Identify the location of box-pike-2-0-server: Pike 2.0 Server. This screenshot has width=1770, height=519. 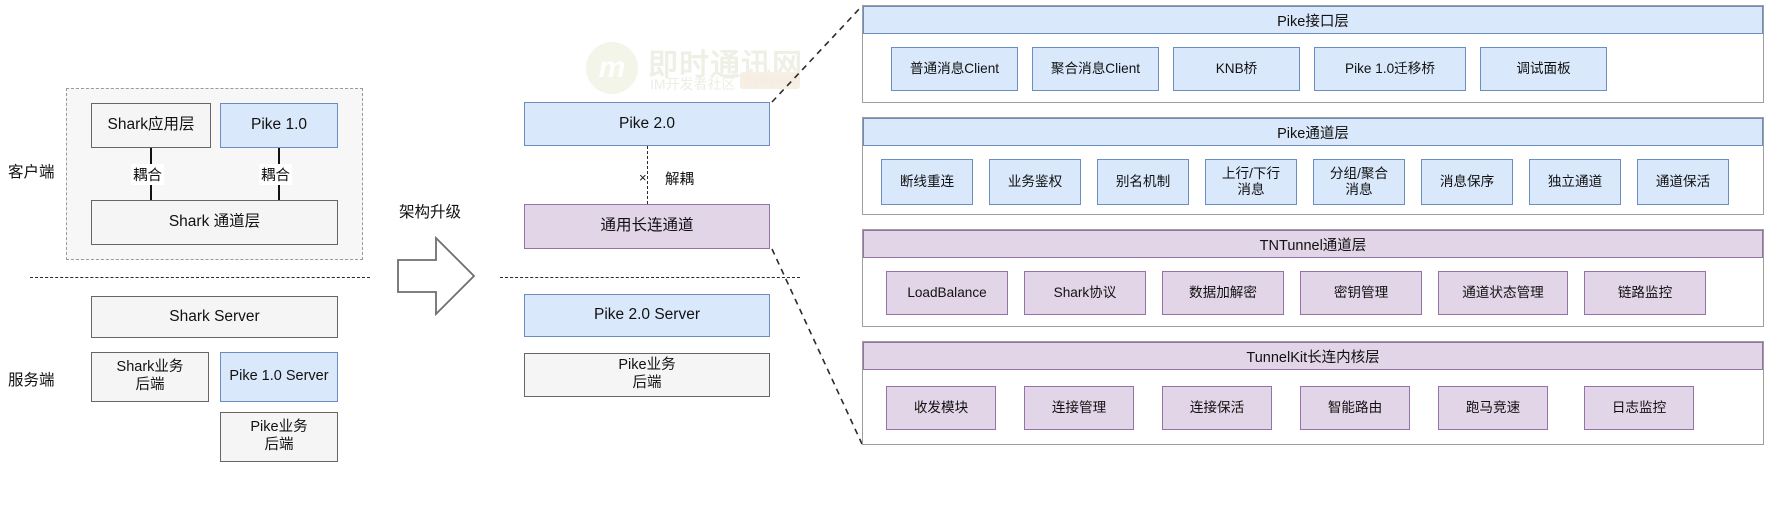
(647, 315).